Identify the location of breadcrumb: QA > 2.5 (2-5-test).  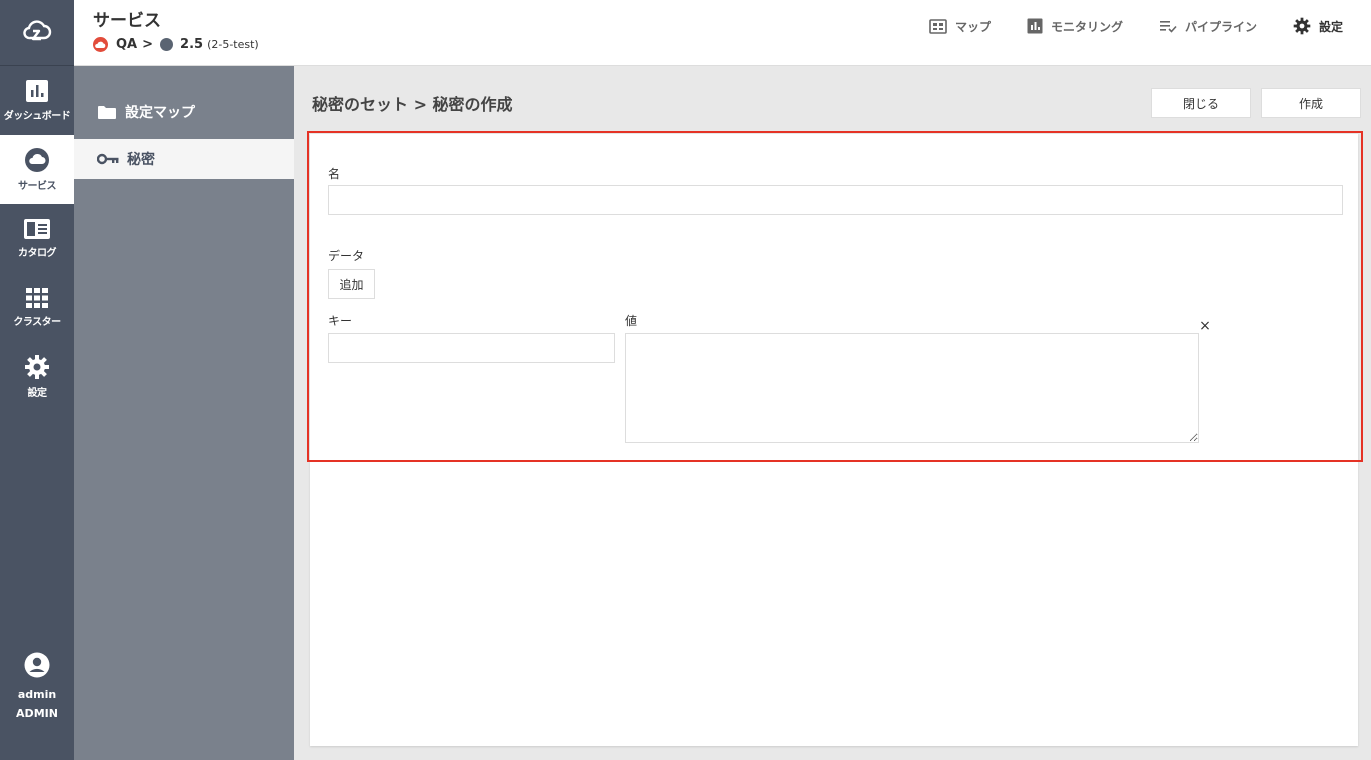
(176, 44).